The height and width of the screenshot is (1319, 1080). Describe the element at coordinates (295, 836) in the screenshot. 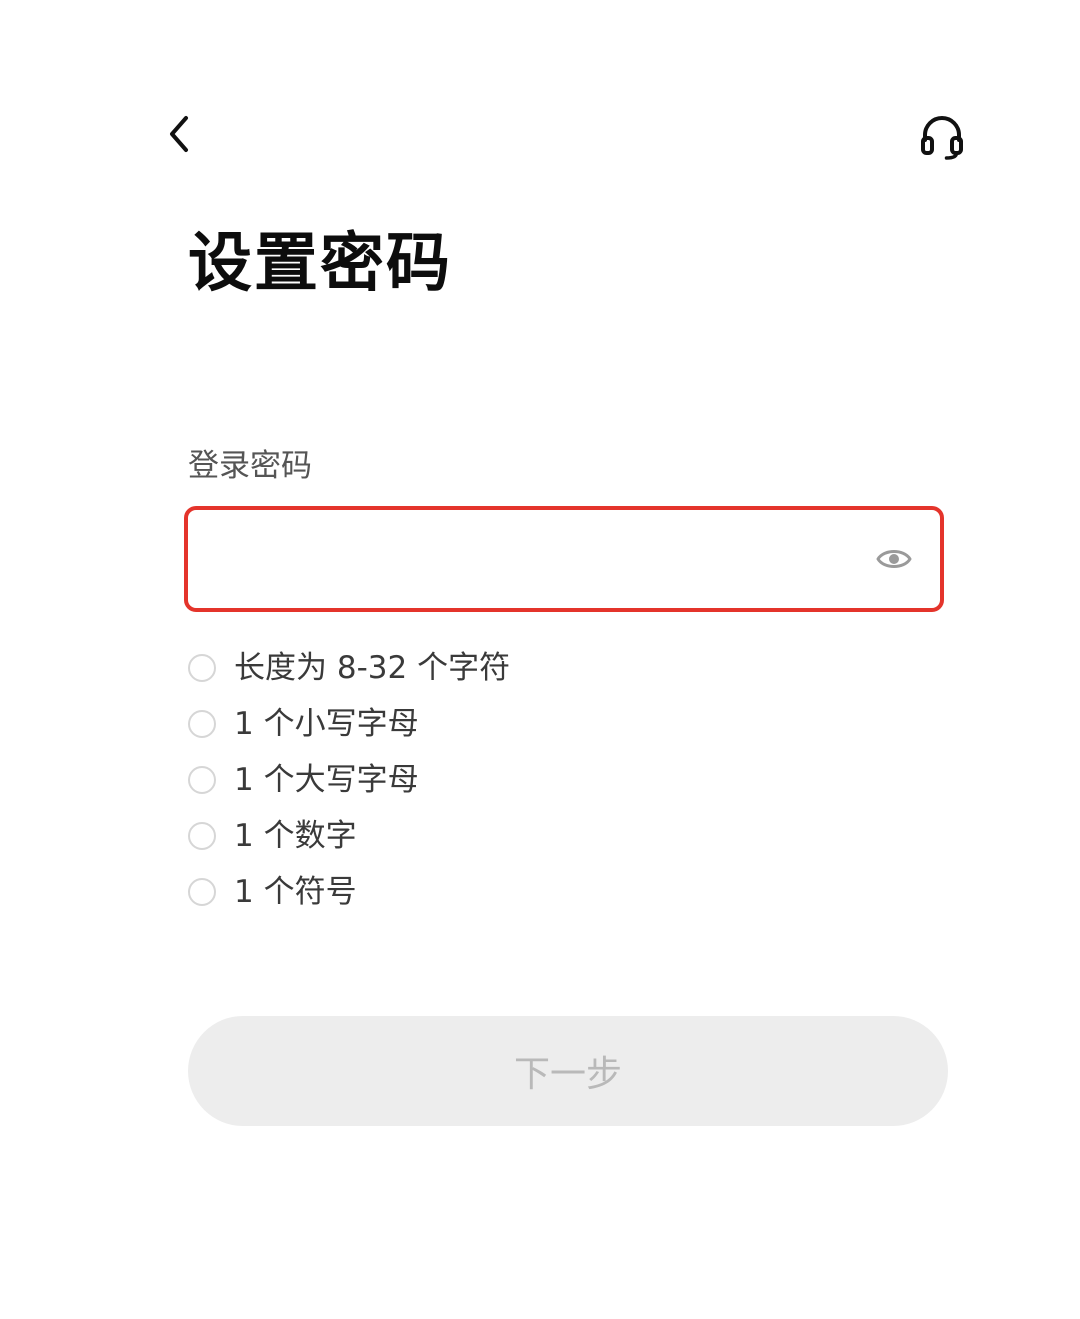

I see `rule-text: 1 个数字` at that location.